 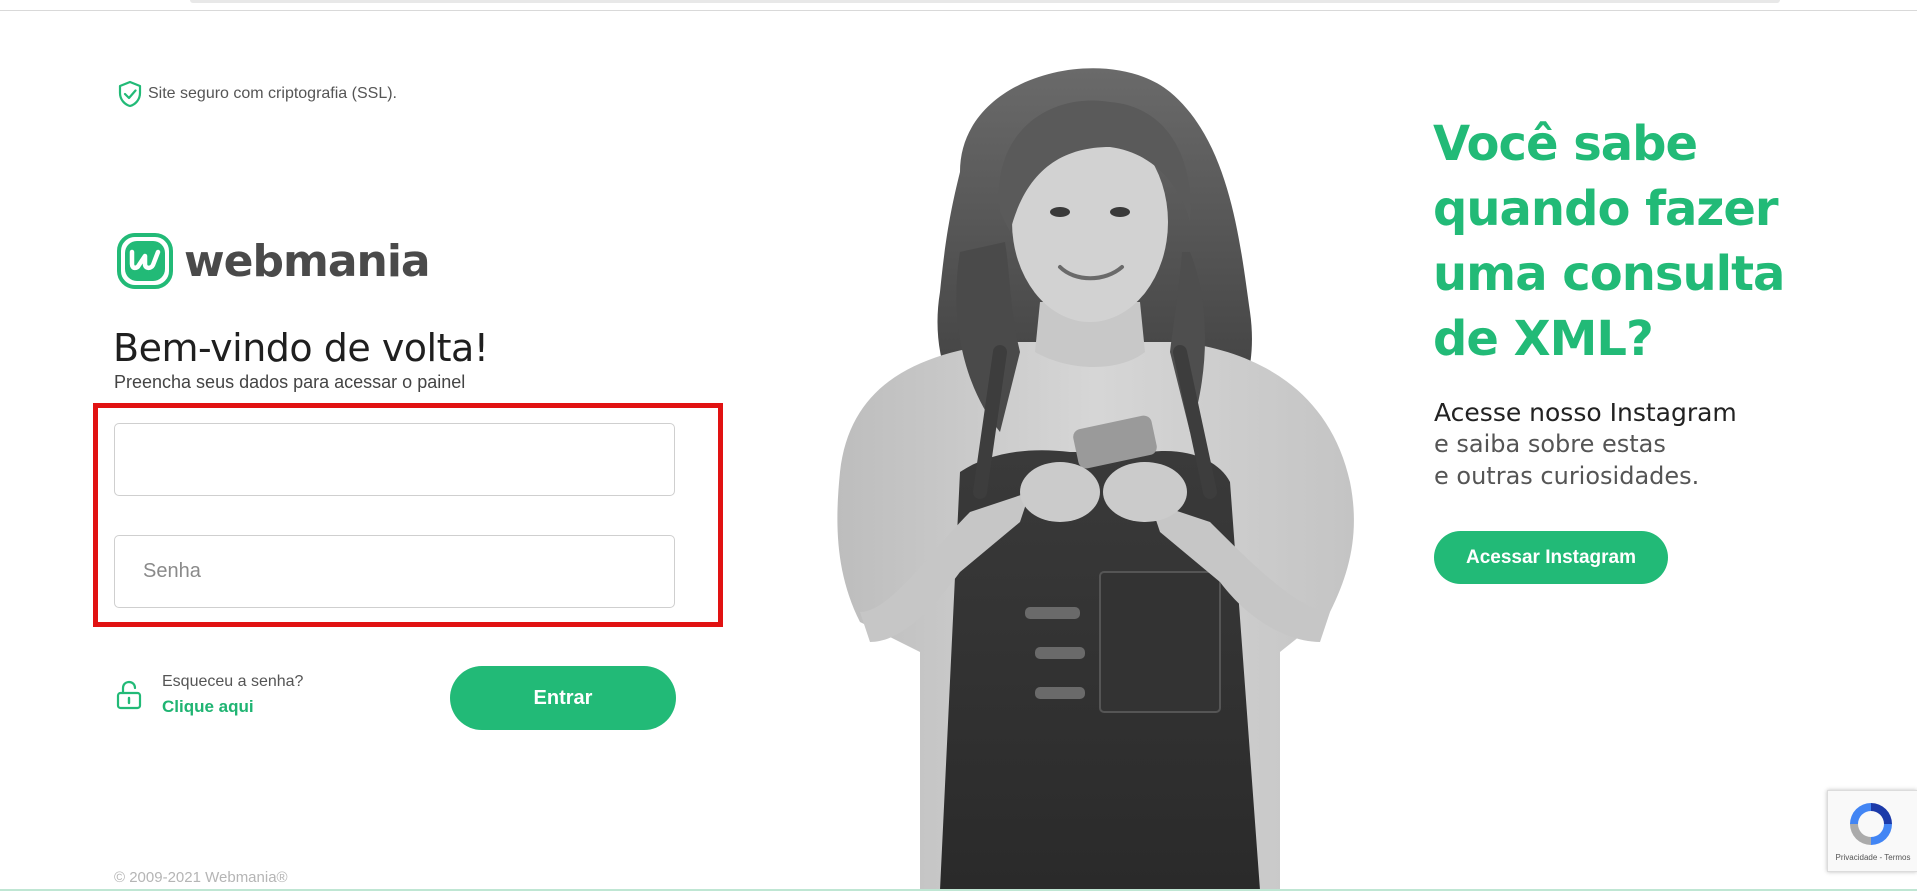 I want to click on promo-line-1: e saiba sobre estas, so click(x=1550, y=444).